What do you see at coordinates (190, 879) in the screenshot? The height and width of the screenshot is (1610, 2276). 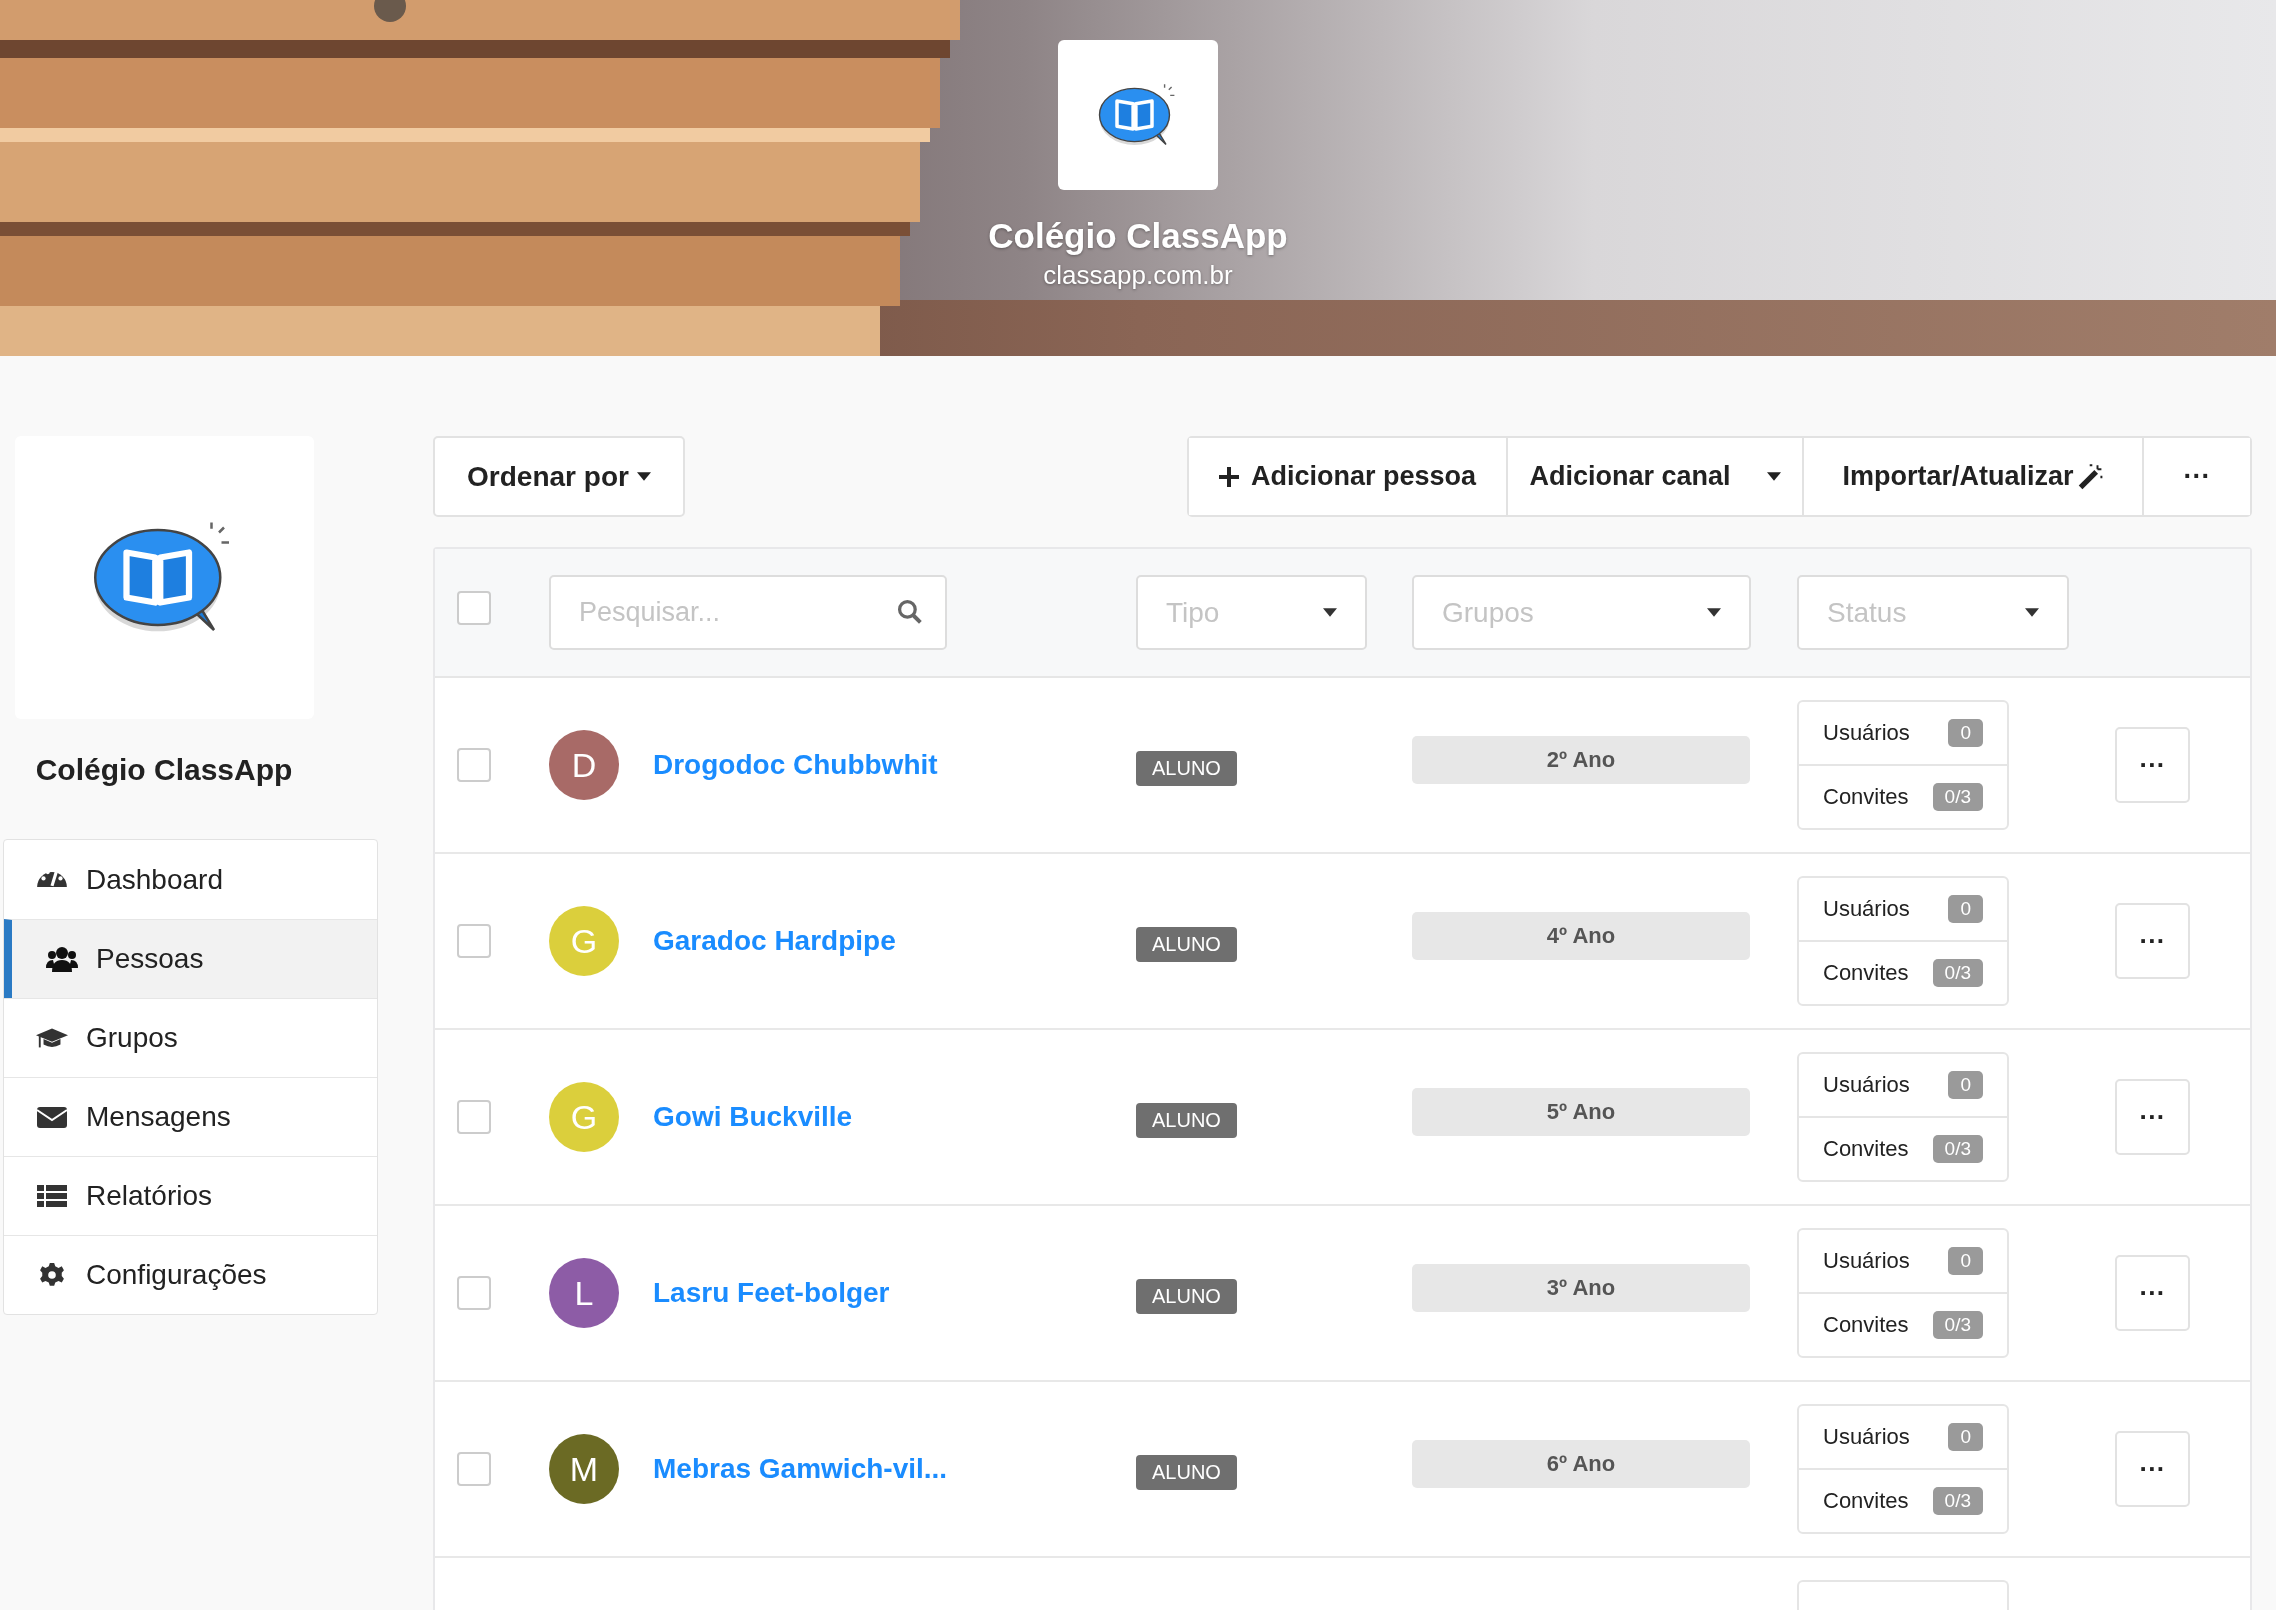 I see `sidebar-item: Dashboard` at bounding box center [190, 879].